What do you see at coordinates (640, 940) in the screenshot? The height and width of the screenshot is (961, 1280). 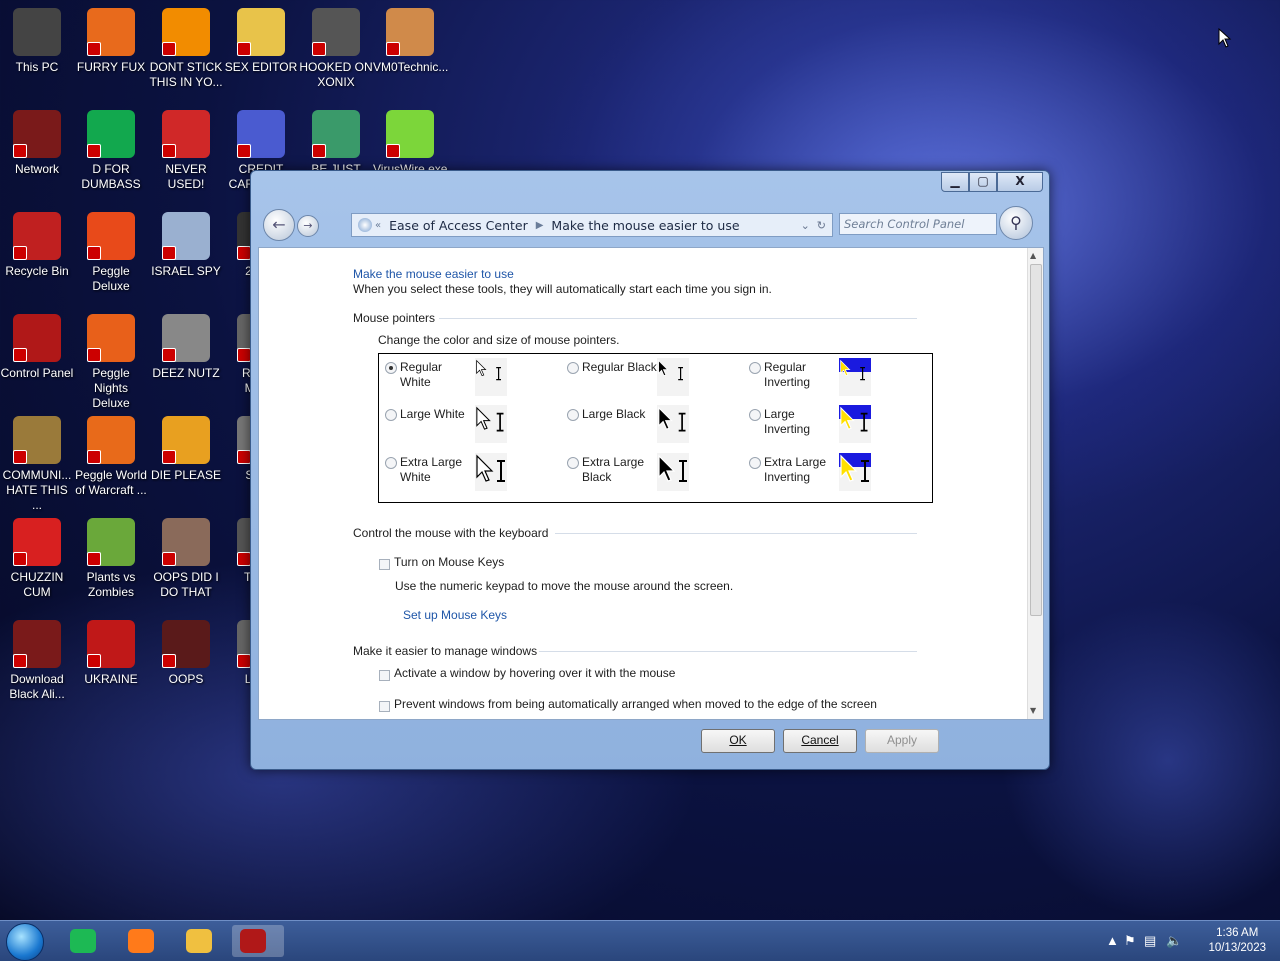 I see `taskbar: ▲ ⚑ ▤ 🔈 1:36 AM 10/13/2023` at bounding box center [640, 940].